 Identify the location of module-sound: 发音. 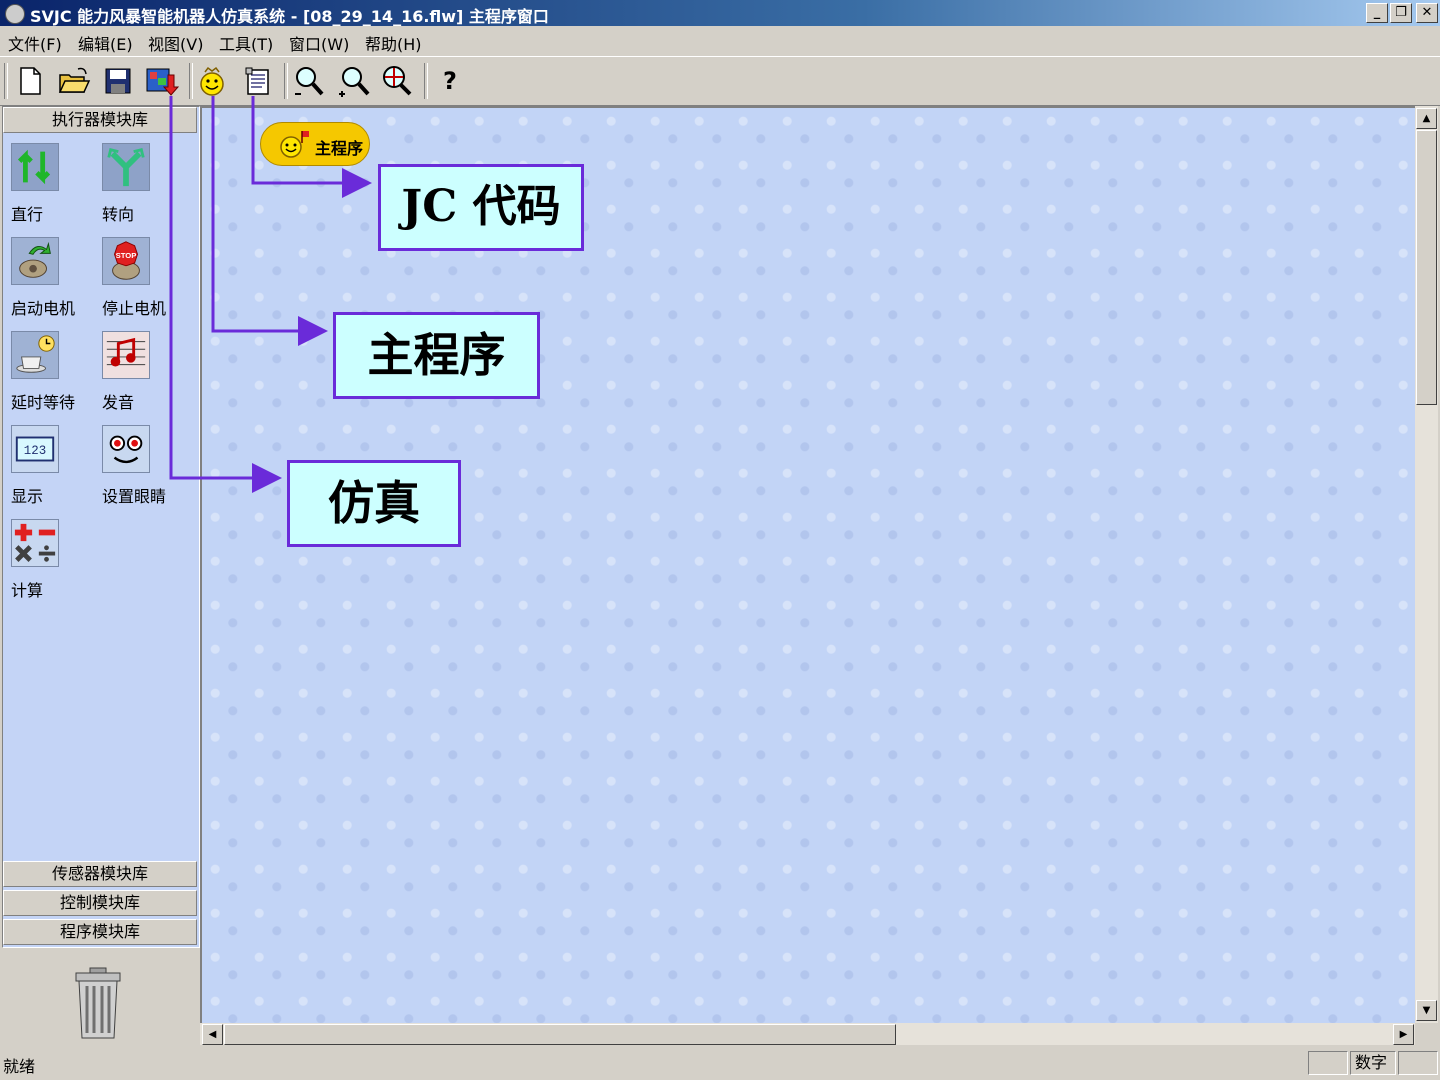
(141, 376).